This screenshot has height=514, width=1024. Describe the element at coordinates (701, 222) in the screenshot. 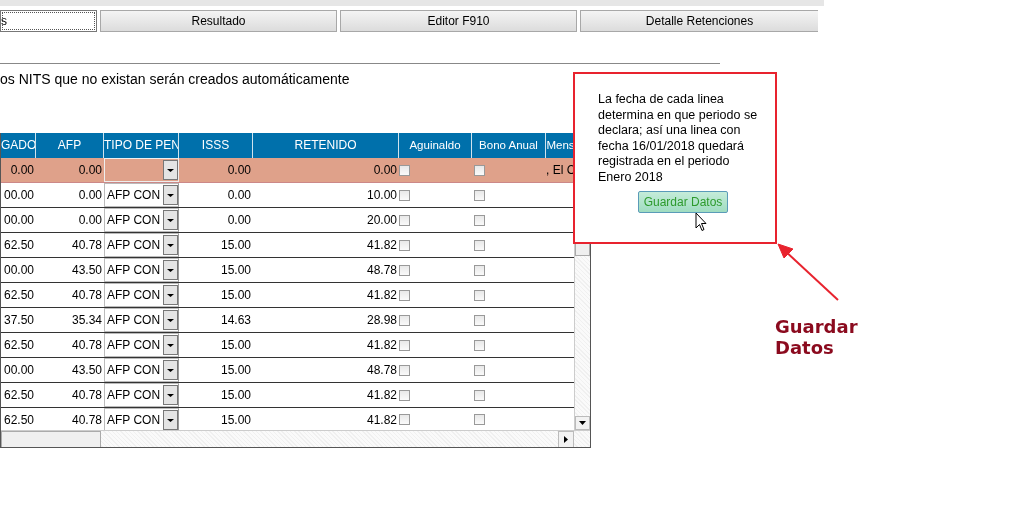

I see `cursor-icon` at that location.